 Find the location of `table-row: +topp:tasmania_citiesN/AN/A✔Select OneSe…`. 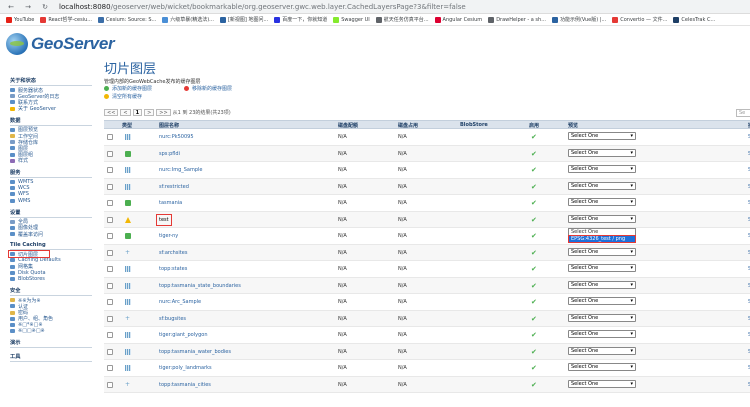

table-row: +topp:tasmania_citiesN/AN/A✔Select OneSe… is located at coordinates (427, 384).